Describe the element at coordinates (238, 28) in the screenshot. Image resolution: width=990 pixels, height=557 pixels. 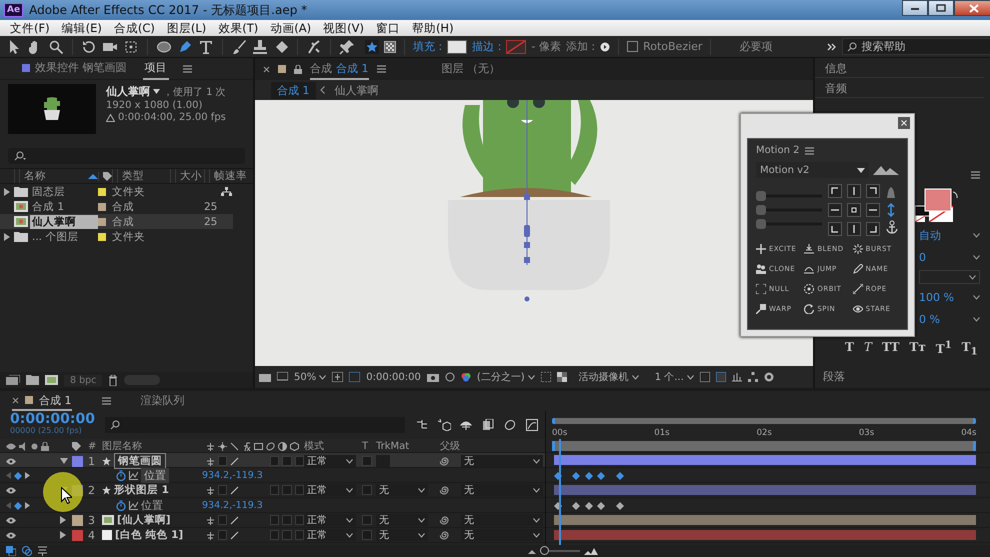
I see `menu-item: 效果(T)` at that location.